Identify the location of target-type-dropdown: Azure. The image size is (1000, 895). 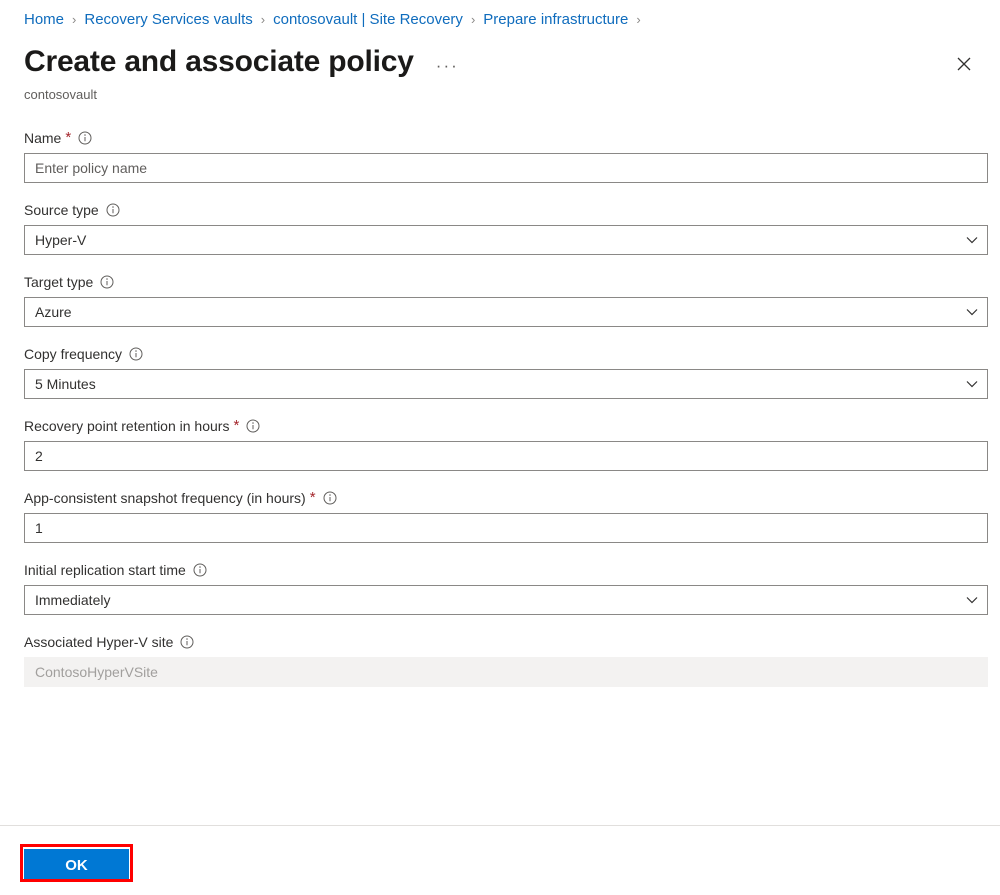
(506, 312).